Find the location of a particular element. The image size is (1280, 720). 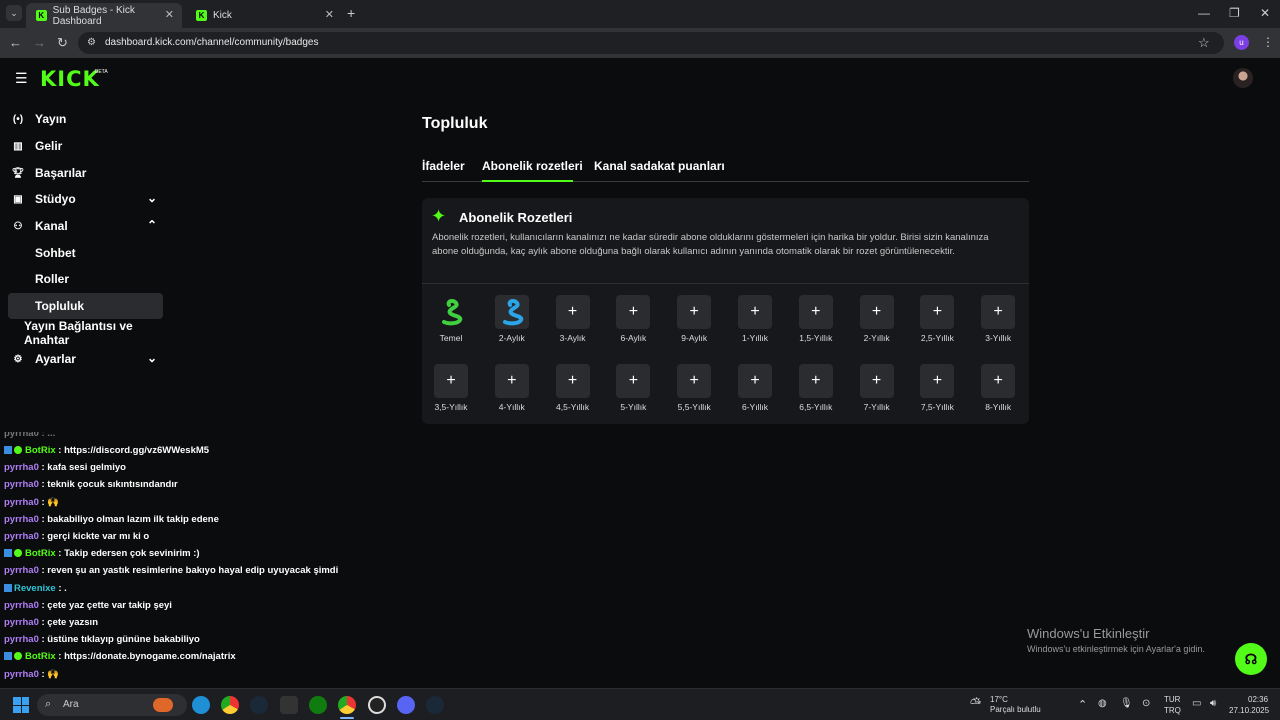

new-tab-icon: + is located at coordinates (351, 13).